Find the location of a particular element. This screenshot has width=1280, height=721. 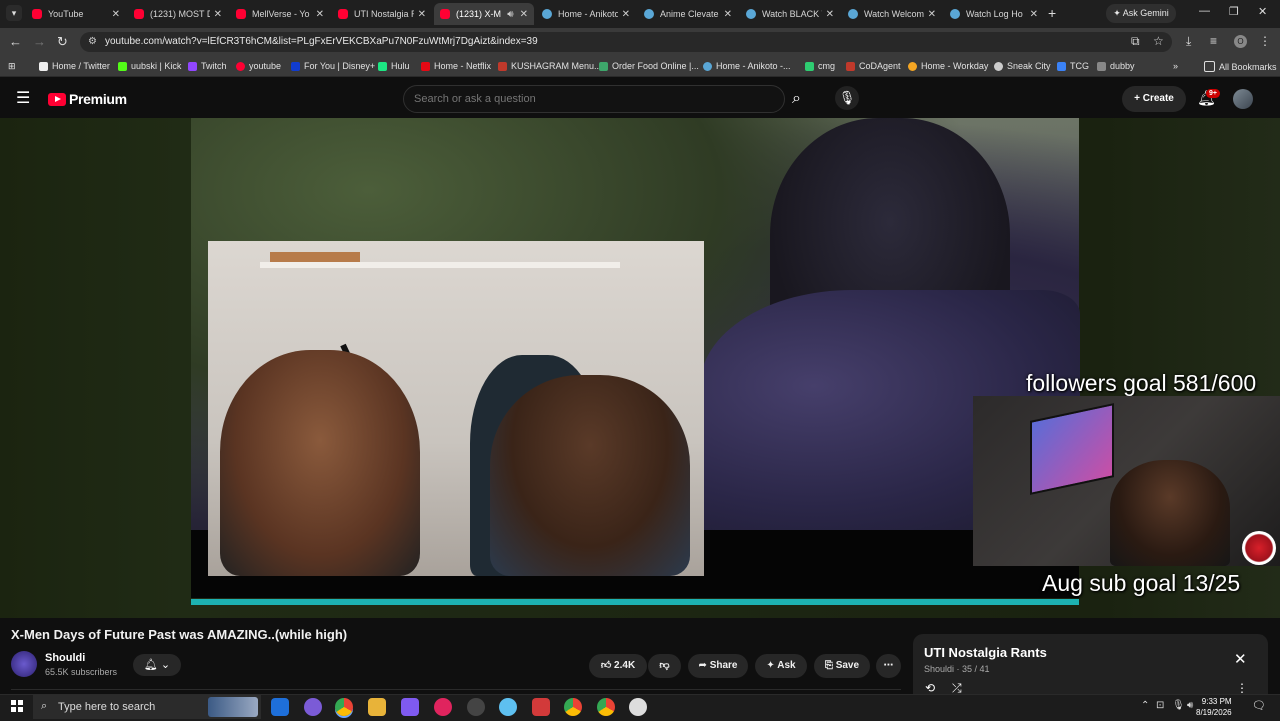

playlist-menu-icon: ⋮ is located at coordinates (1242, 688).